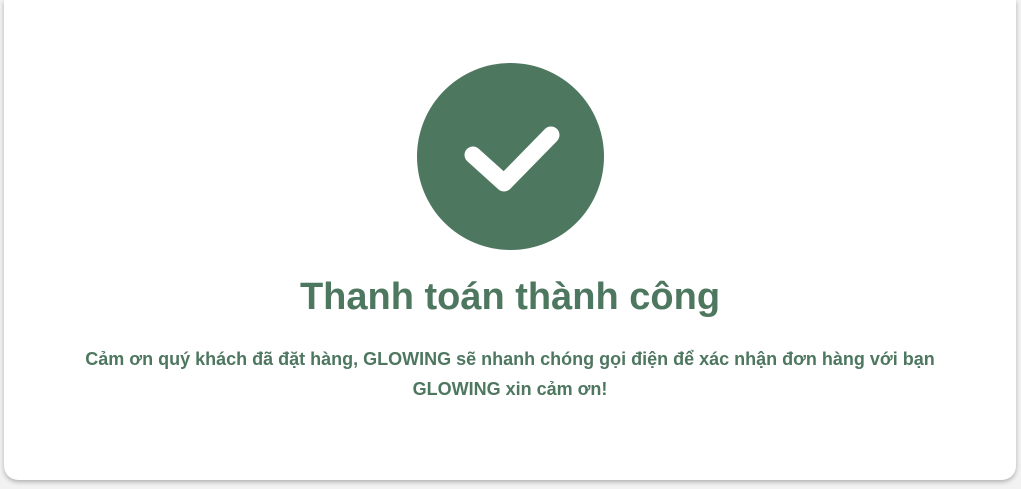  Describe the element at coordinates (512, 159) in the screenshot. I see `checkmark-icon` at that location.